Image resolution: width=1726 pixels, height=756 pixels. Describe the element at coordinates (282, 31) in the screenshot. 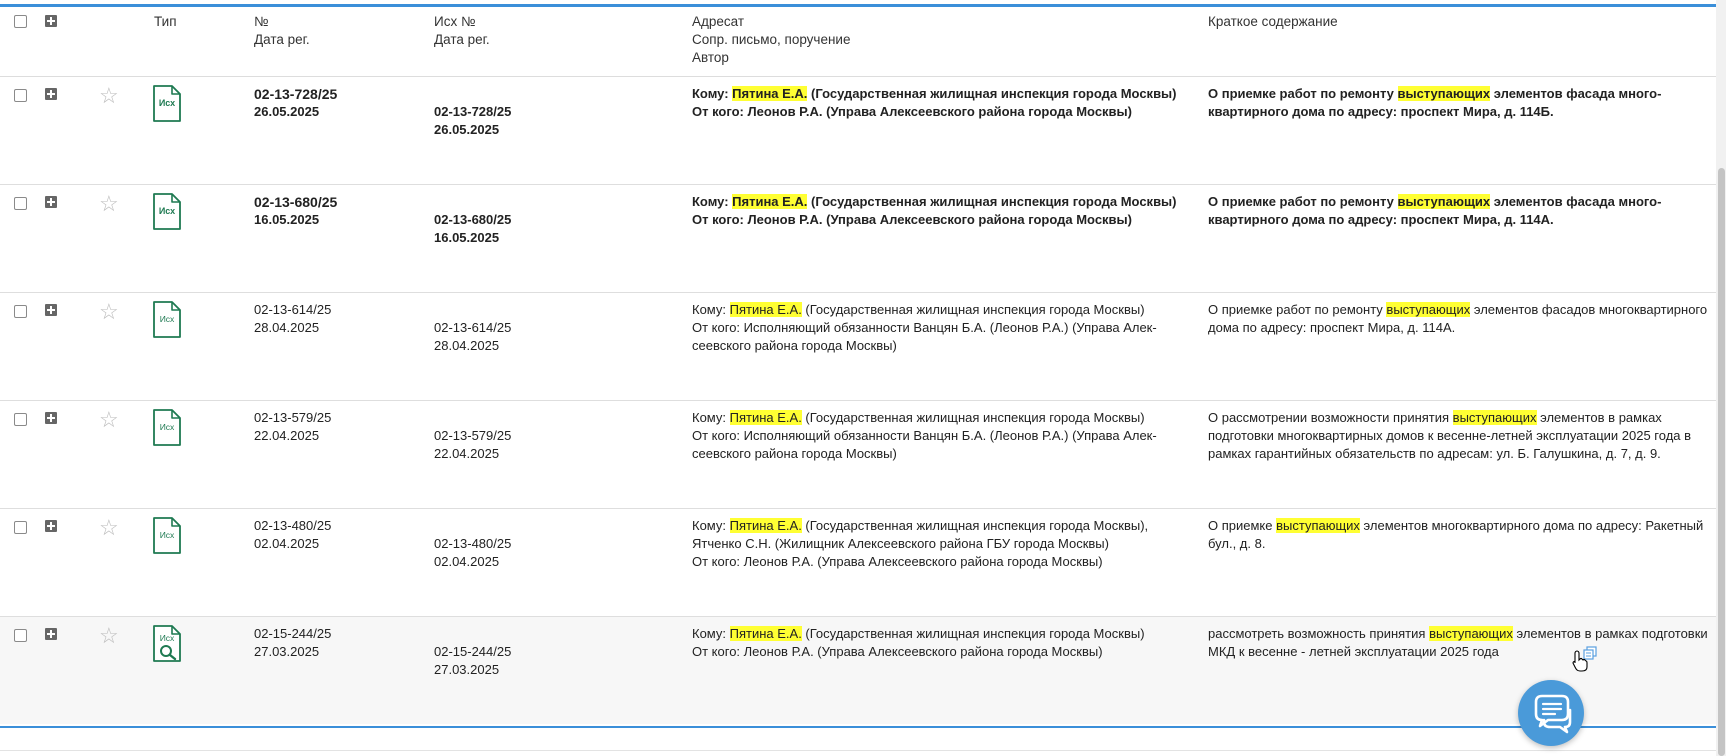

I see `header-number: № Дата рег.` at that location.